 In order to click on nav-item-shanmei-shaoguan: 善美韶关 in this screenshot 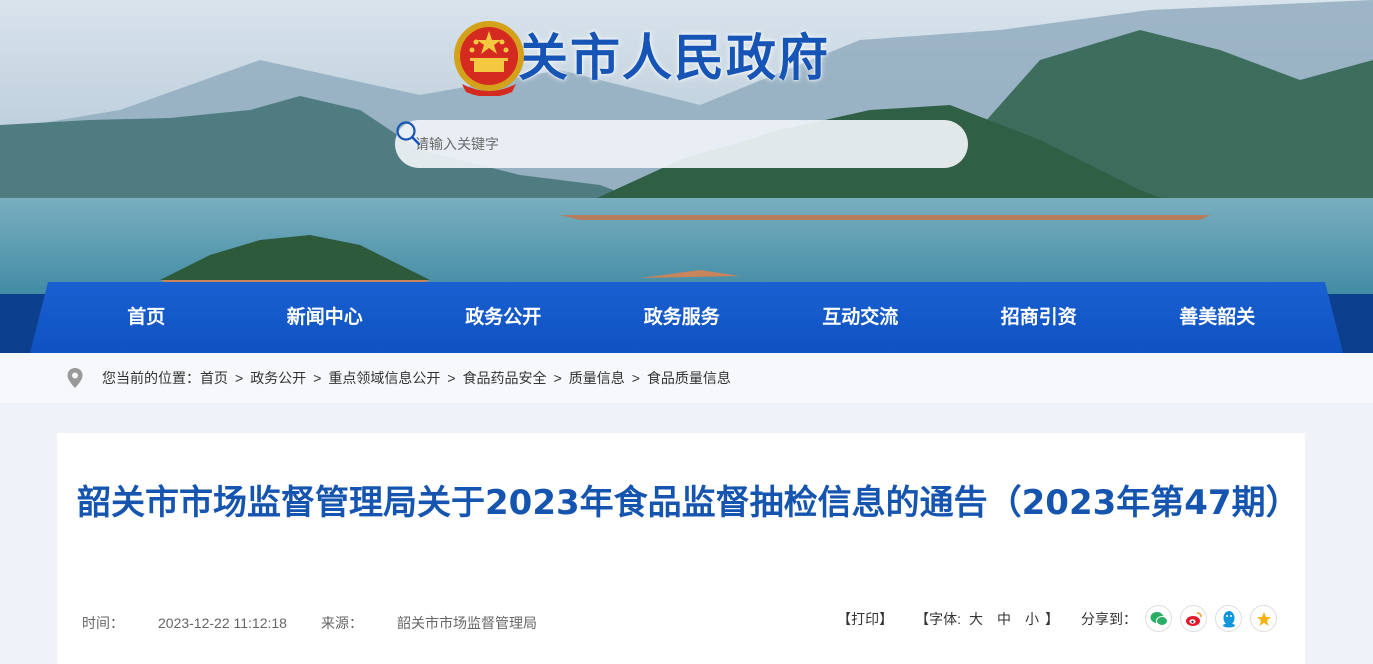, I will do `click(1217, 317)`.